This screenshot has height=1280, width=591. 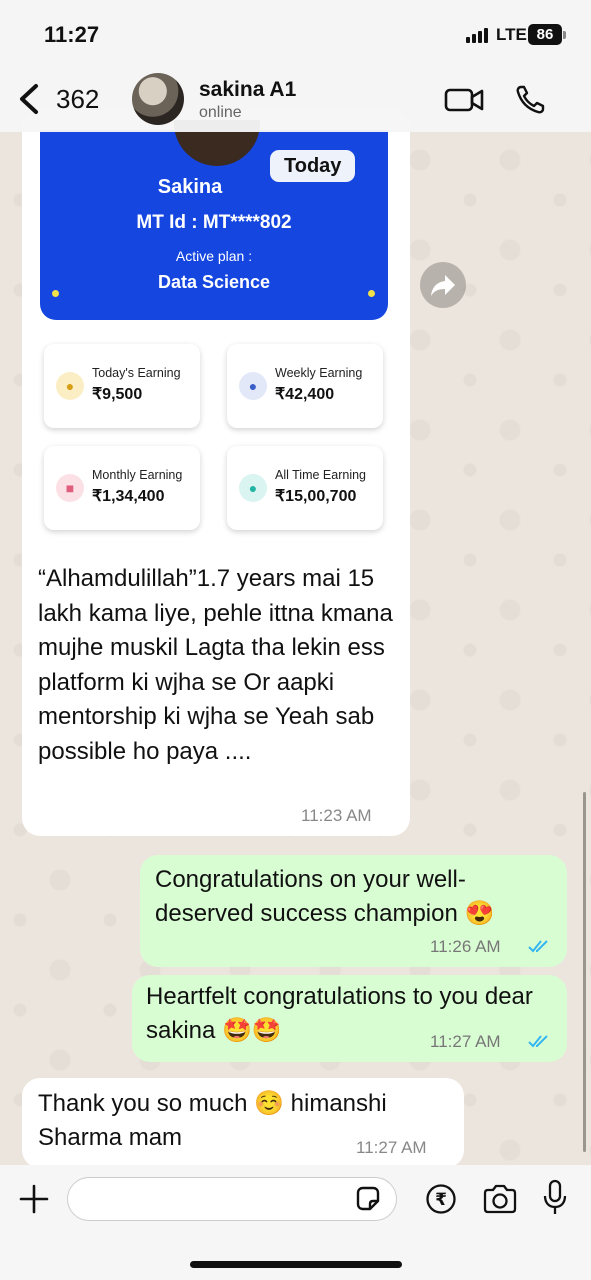 What do you see at coordinates (137, 475) in the screenshot?
I see `stat-label: Monthly Earning` at bounding box center [137, 475].